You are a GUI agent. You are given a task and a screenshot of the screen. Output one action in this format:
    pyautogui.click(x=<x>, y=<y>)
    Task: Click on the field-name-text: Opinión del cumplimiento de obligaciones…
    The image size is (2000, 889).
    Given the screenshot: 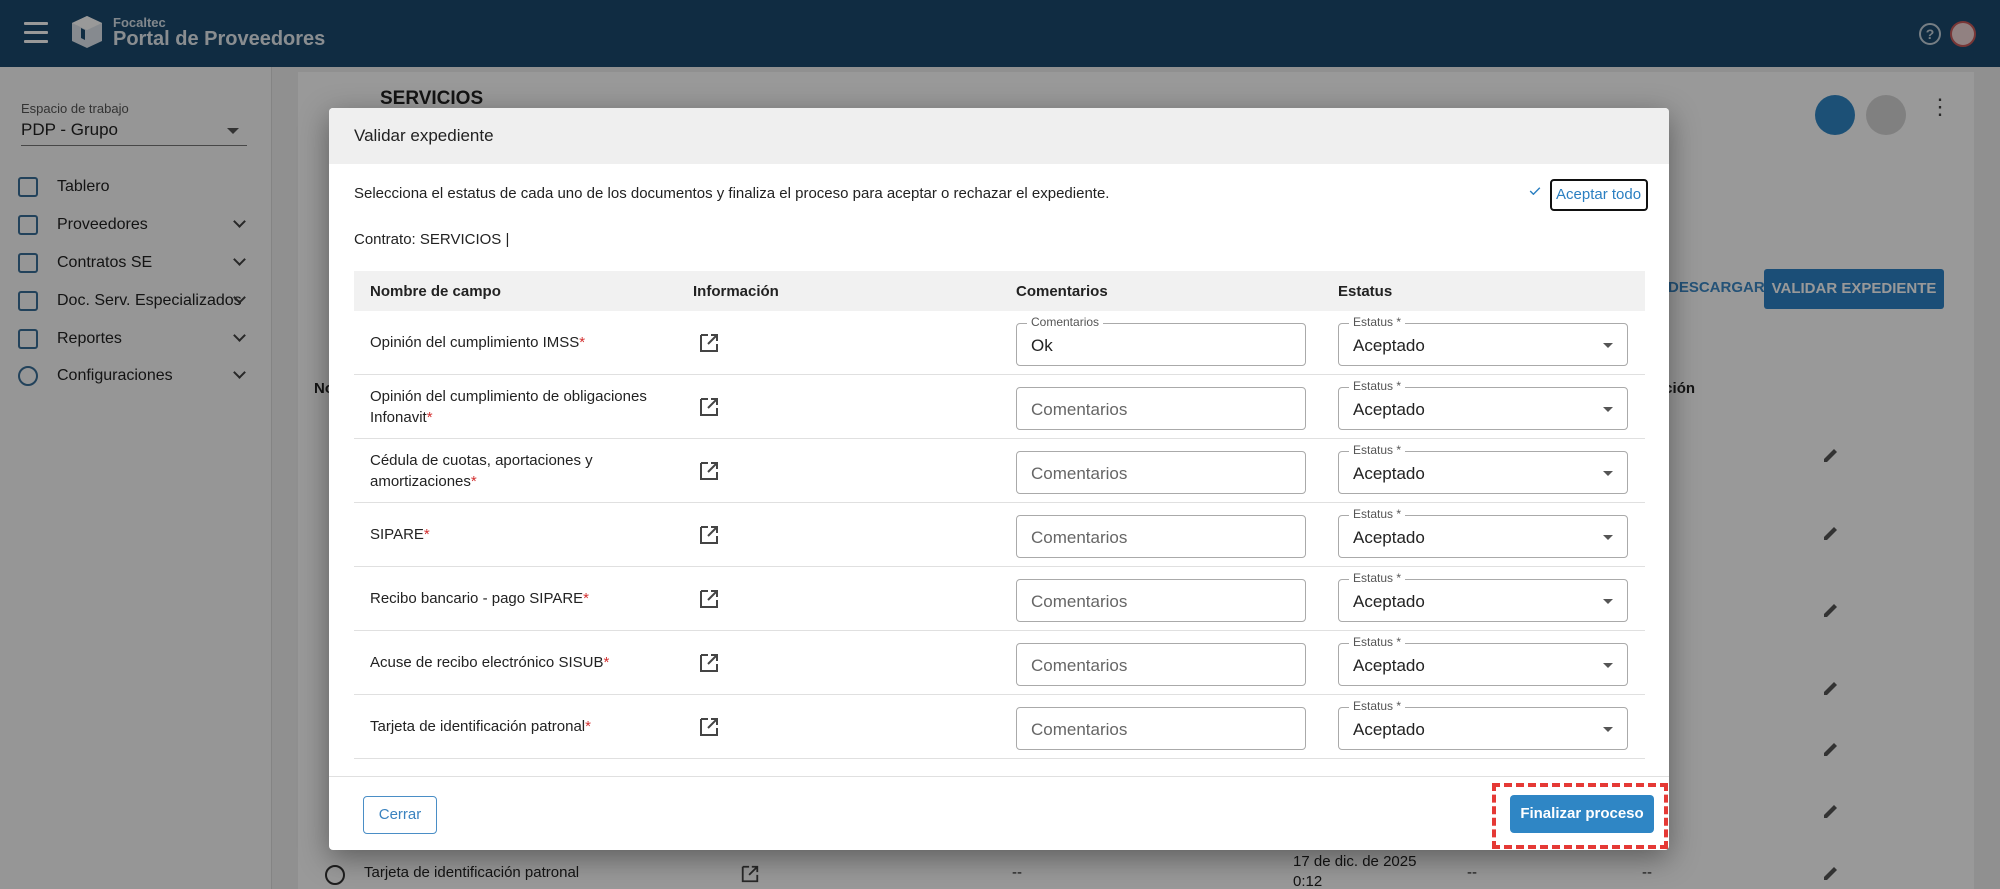 What is the action you would take?
    pyautogui.click(x=508, y=407)
    